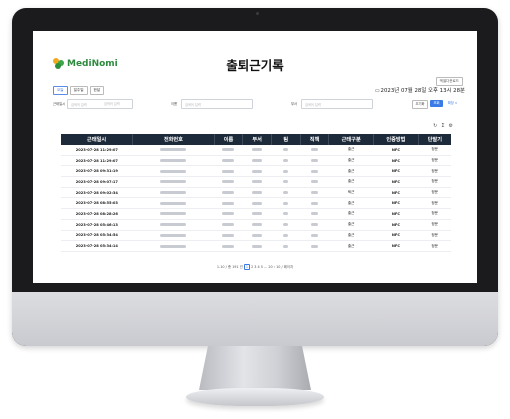 This screenshot has width=510, height=419. I want to click on date-to-input: 검색어 입력, so click(116, 103).